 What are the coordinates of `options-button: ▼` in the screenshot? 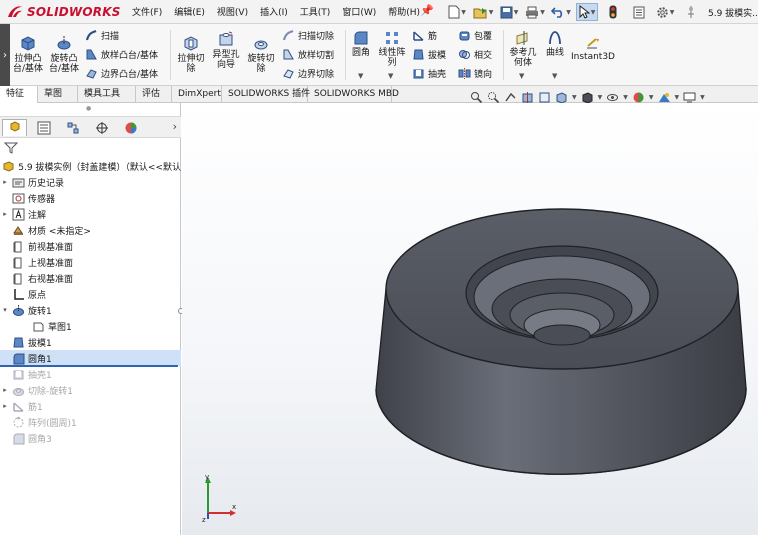 It's located at (665, 12).